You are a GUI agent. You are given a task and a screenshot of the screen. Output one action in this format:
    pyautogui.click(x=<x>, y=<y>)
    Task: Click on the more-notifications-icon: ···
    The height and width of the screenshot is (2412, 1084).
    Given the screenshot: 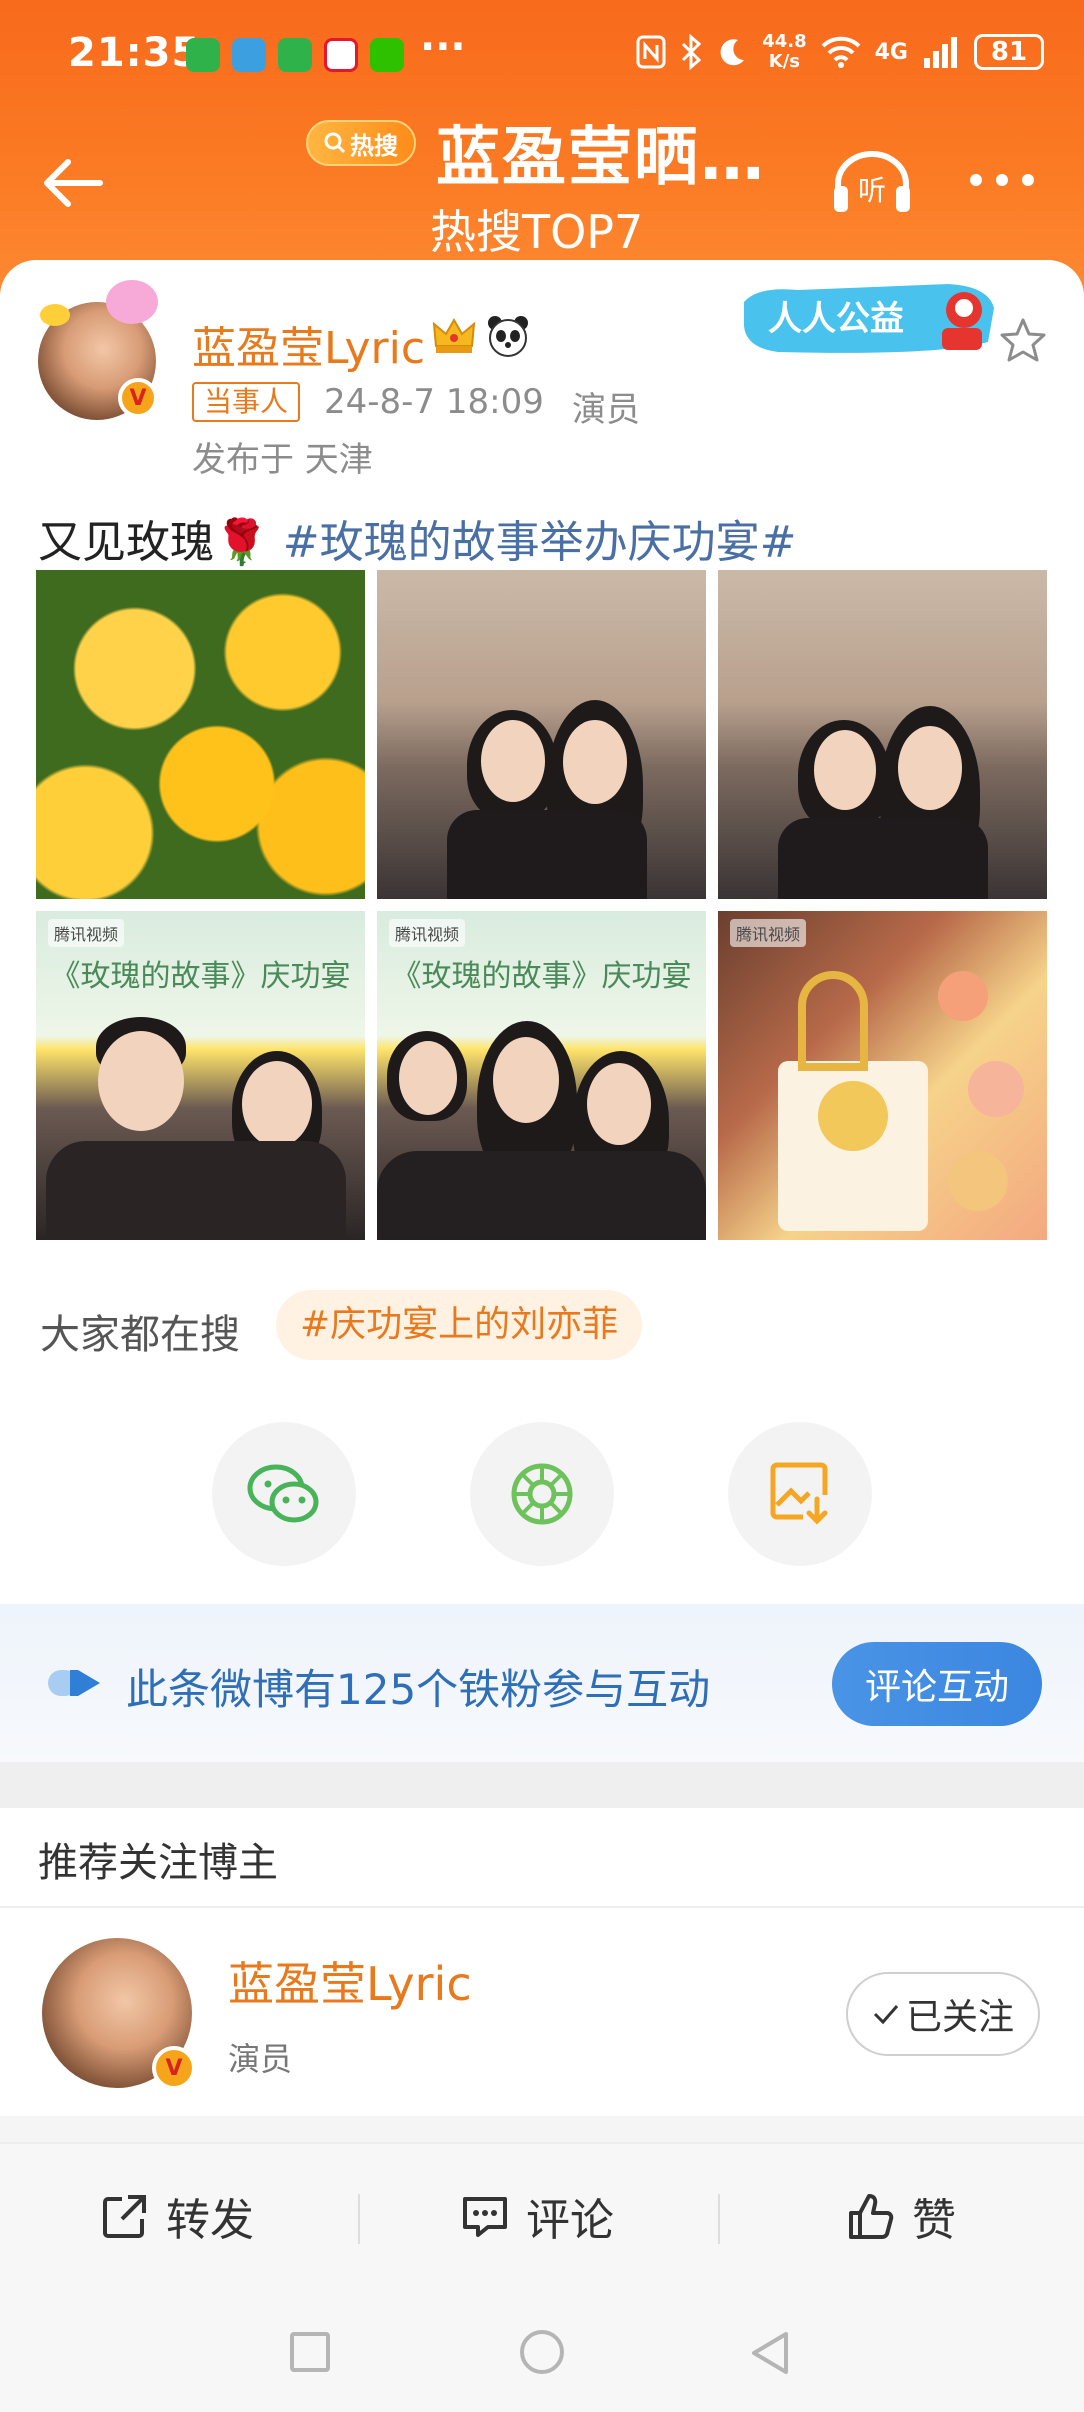 What is the action you would take?
    pyautogui.click(x=443, y=47)
    